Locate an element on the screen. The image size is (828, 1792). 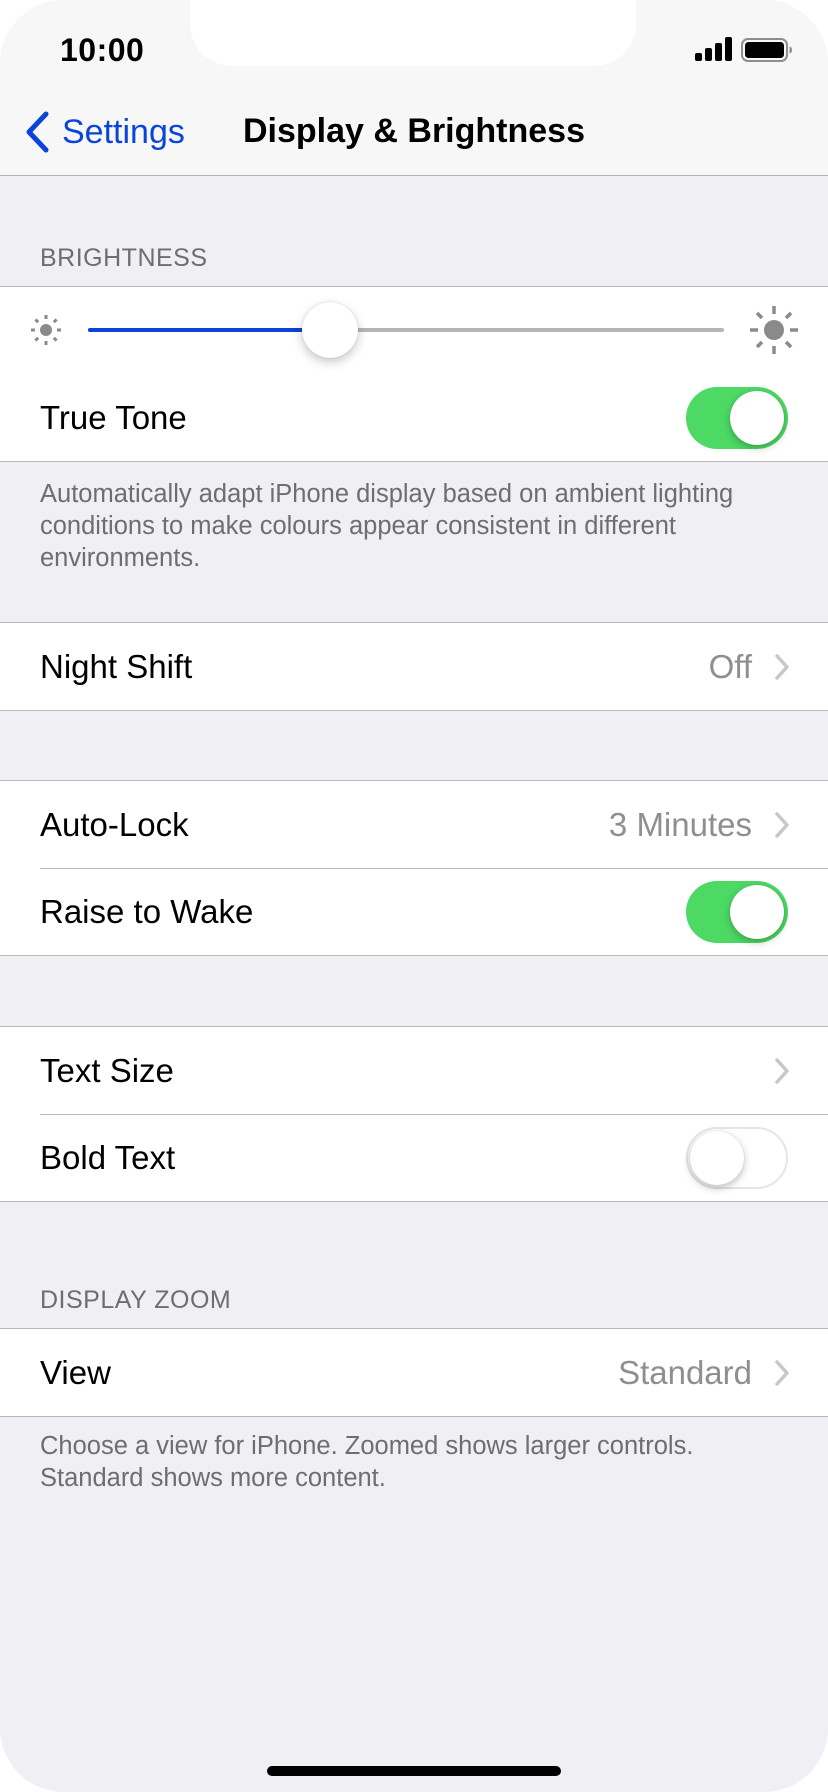
view-label: View is located at coordinates (75, 1372).